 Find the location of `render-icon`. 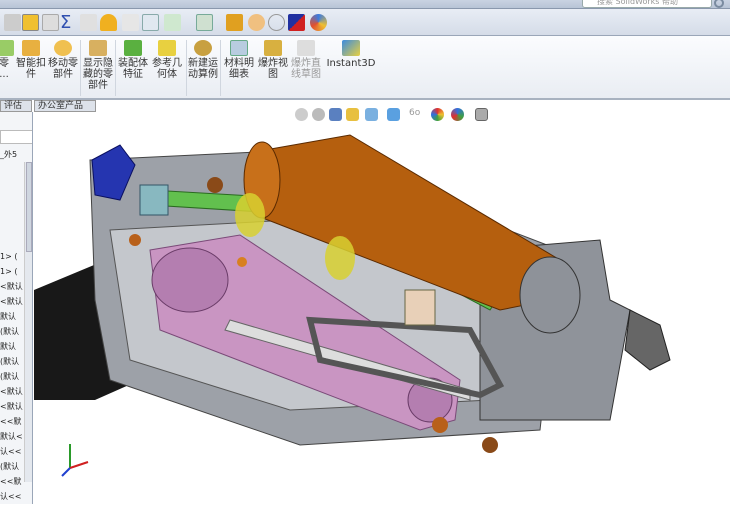

render-icon is located at coordinates (318, 22).